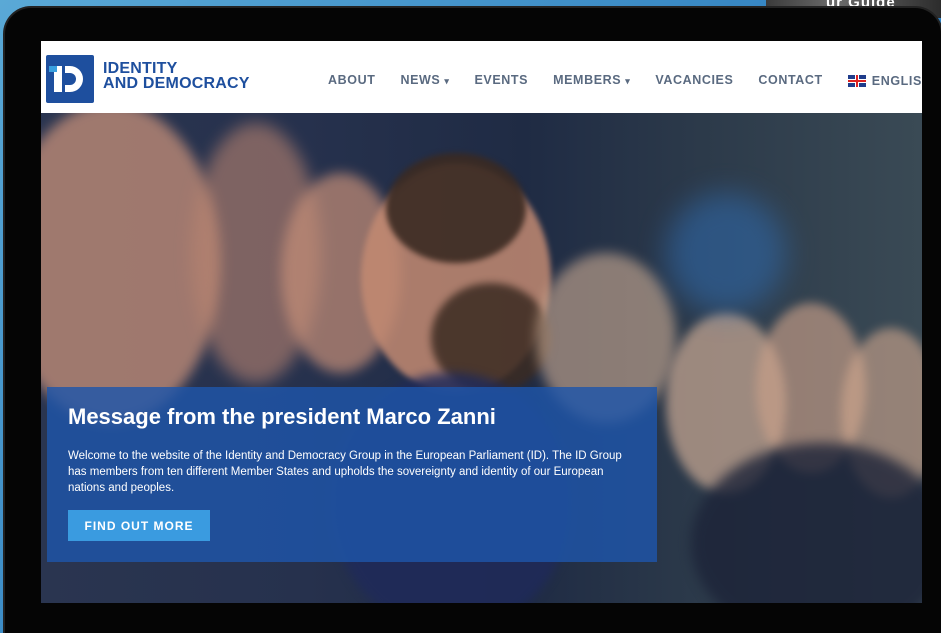 The height and width of the screenshot is (633, 941). Describe the element at coordinates (282, 416) in the screenshot. I see `hero-title: Message from the president Marco Zanni` at that location.